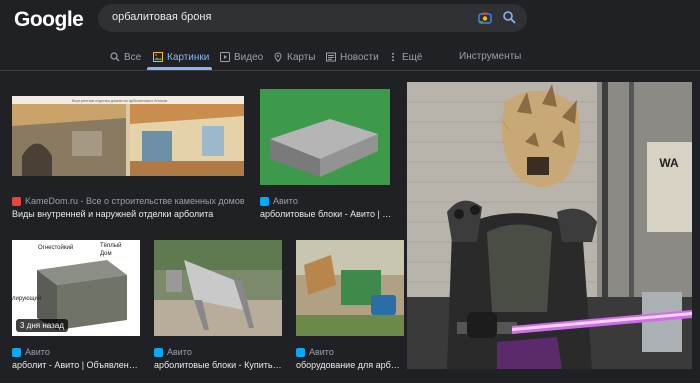 This screenshot has height=383, width=700. What do you see at coordinates (111, 246) in the screenshot?
I see `label-warm: Тёплый` at bounding box center [111, 246].